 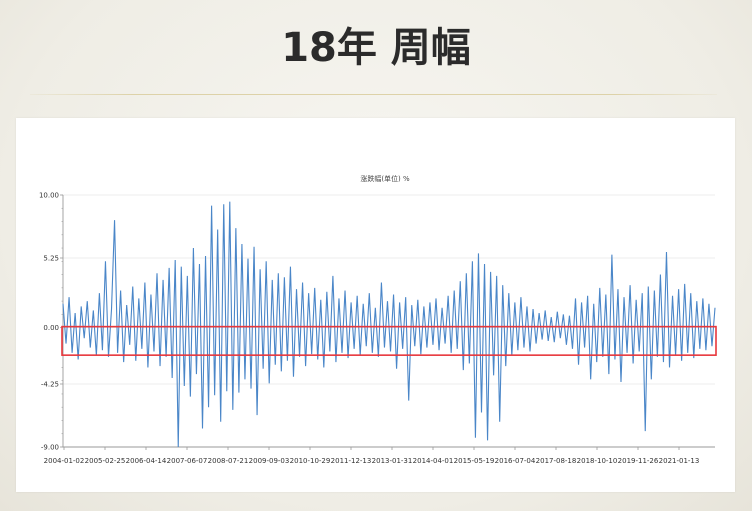 What do you see at coordinates (269, 461) in the screenshot?
I see `x-tick-label: 2009-09-03` at bounding box center [269, 461].